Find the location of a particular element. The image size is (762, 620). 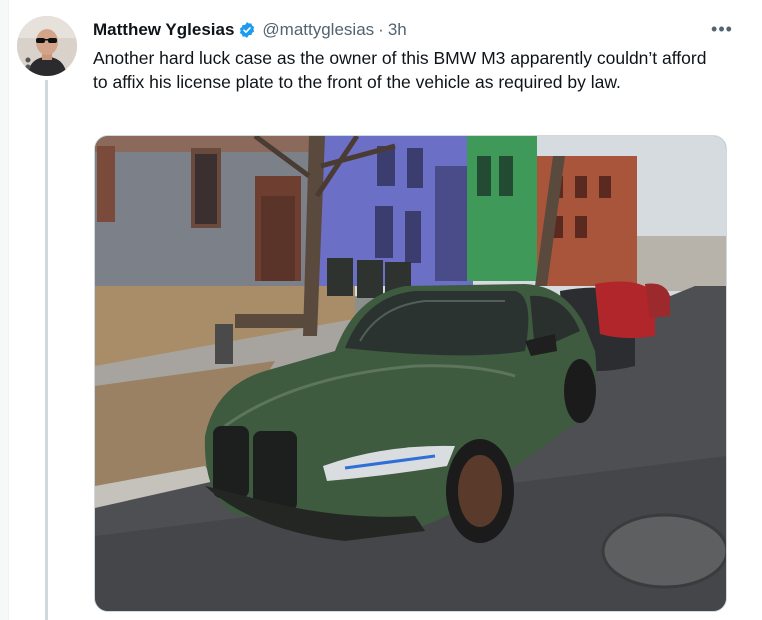

avatar-image is located at coordinates (47, 46).